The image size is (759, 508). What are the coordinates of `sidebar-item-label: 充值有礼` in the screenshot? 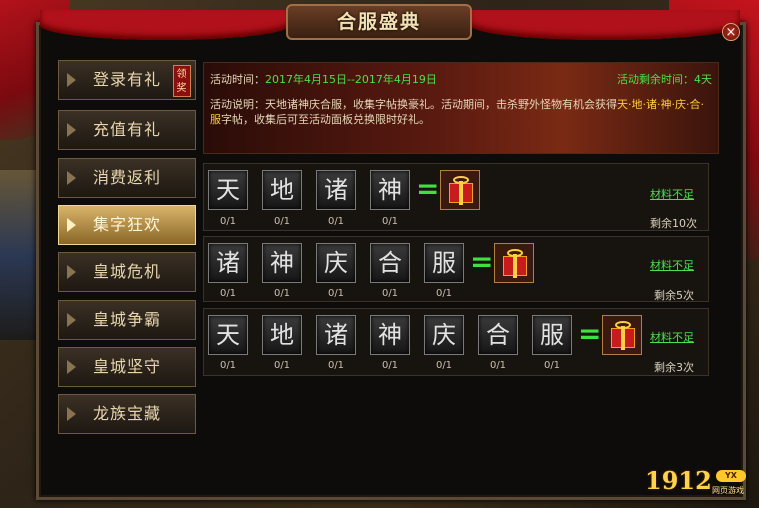 It's located at (127, 129).